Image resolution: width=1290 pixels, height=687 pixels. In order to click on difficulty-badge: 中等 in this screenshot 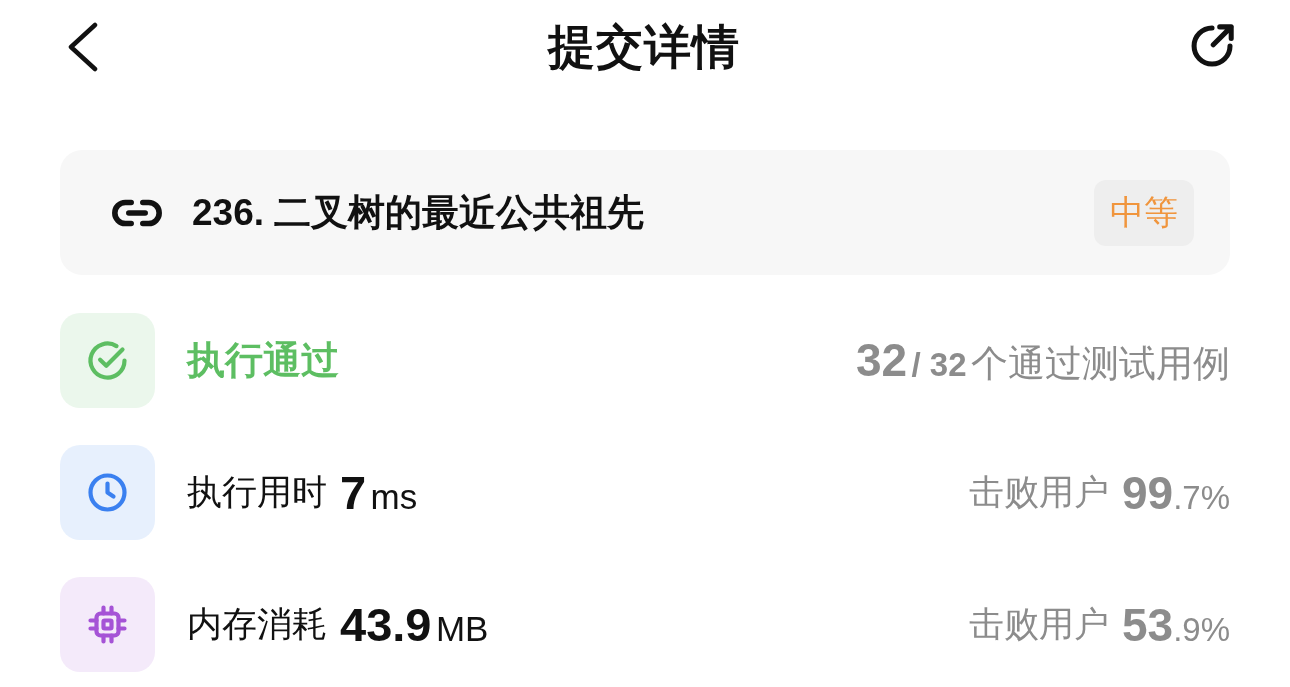, I will do `click(1144, 212)`.